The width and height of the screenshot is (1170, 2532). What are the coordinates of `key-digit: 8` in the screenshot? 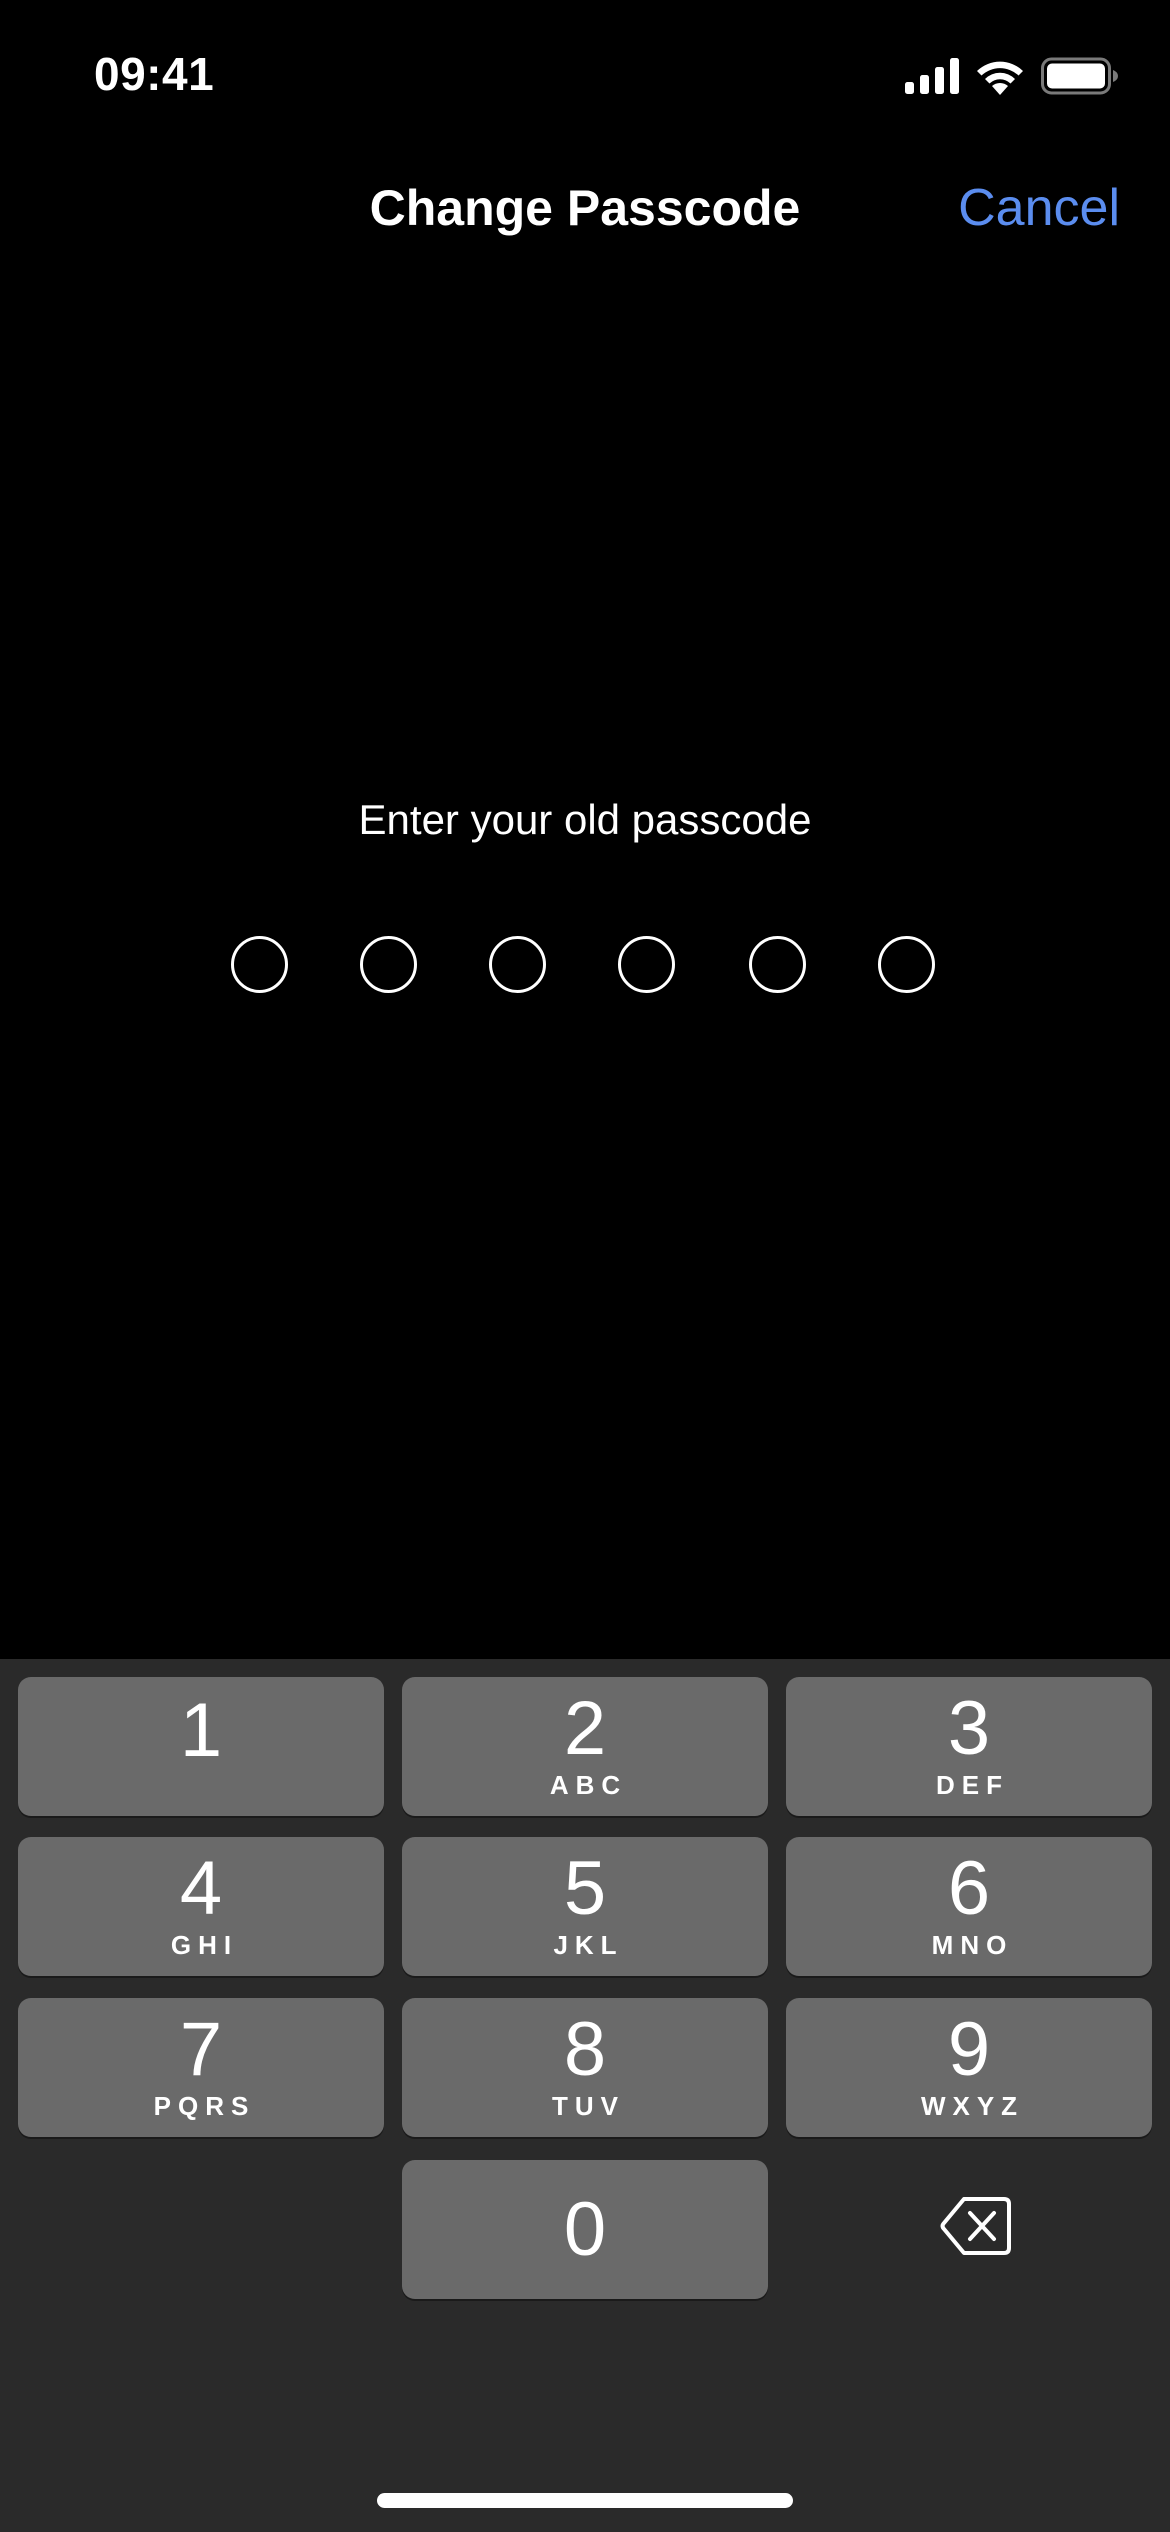 It's located at (585, 2049).